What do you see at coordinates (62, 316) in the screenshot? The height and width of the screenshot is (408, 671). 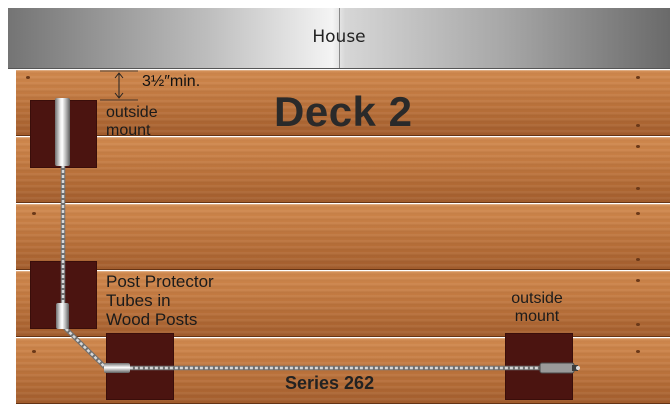 I see `protector-tube-mid` at bounding box center [62, 316].